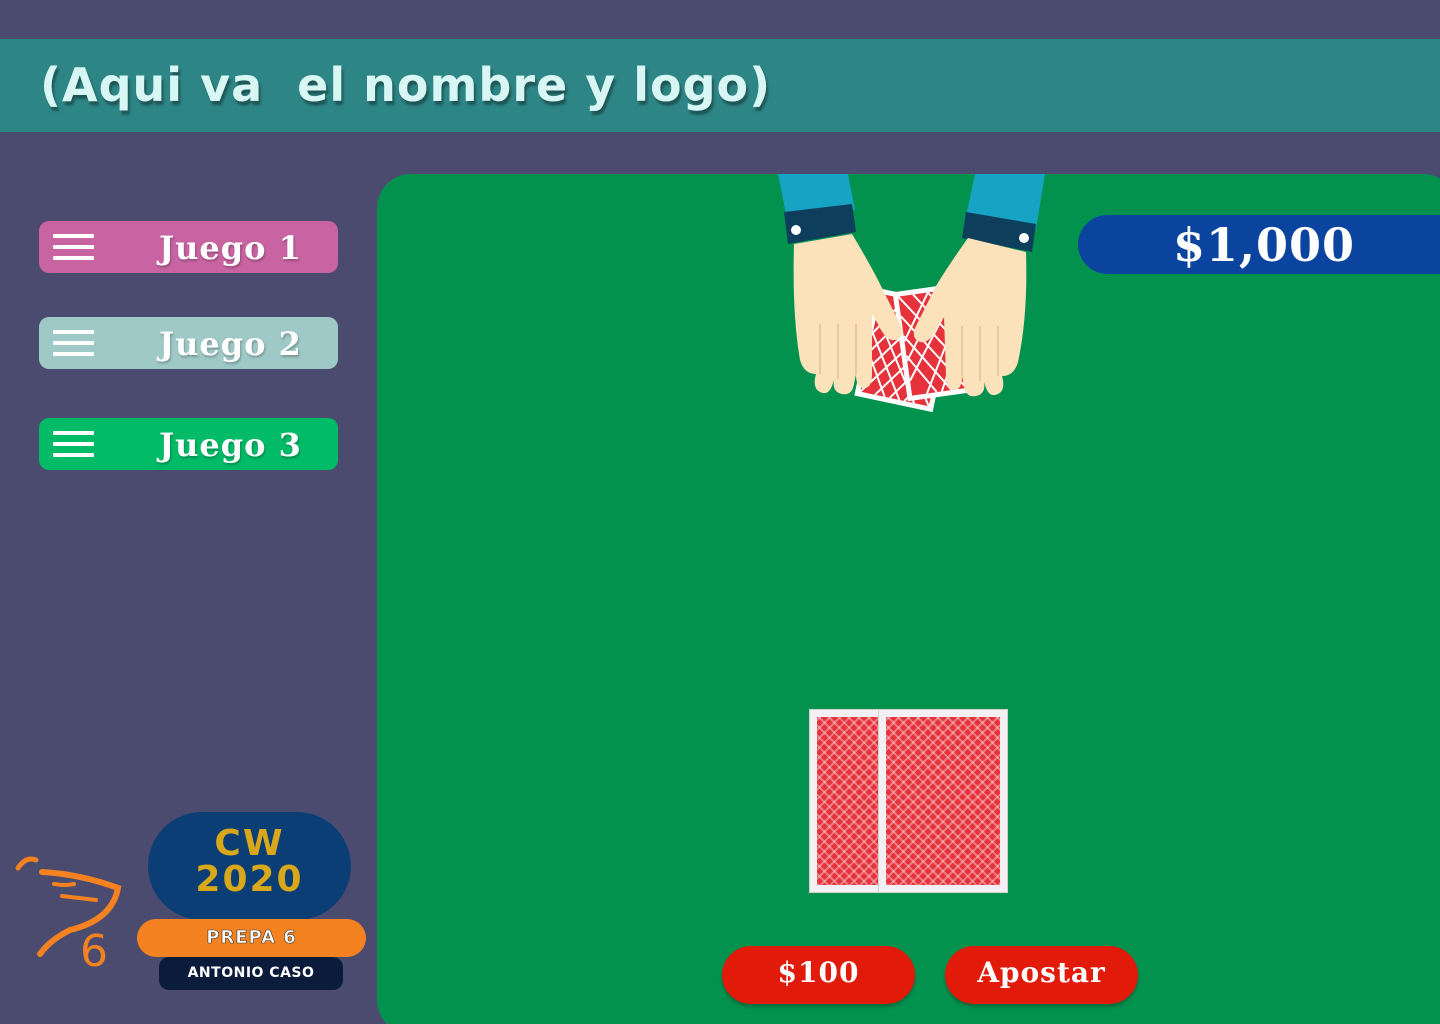 This screenshot has height=1024, width=1440. Describe the element at coordinates (249, 879) in the screenshot. I see `cw-line-2: 2020` at that location.